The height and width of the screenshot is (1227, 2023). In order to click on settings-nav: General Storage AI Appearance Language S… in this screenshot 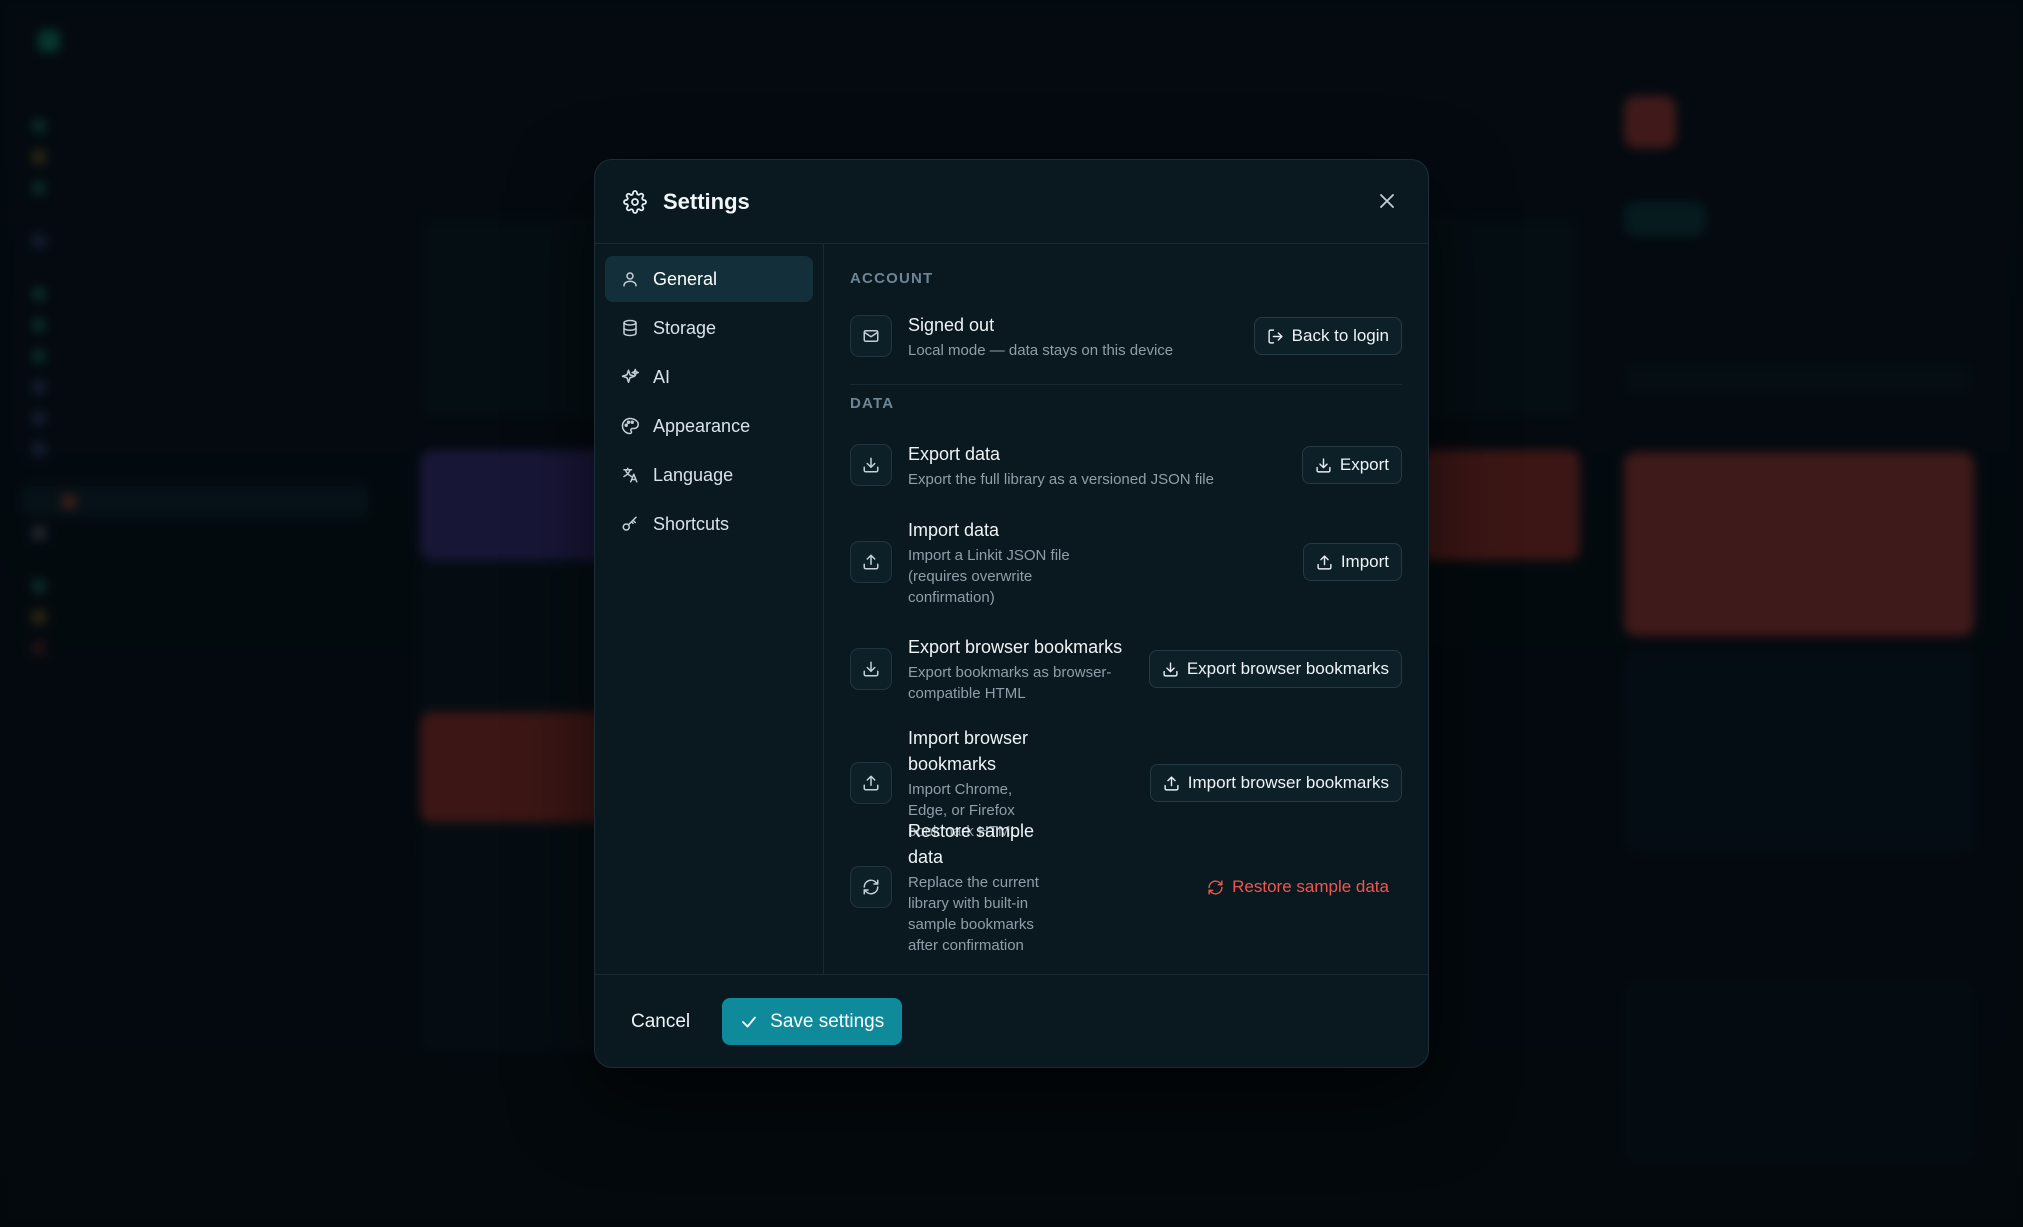, I will do `click(709, 609)`.